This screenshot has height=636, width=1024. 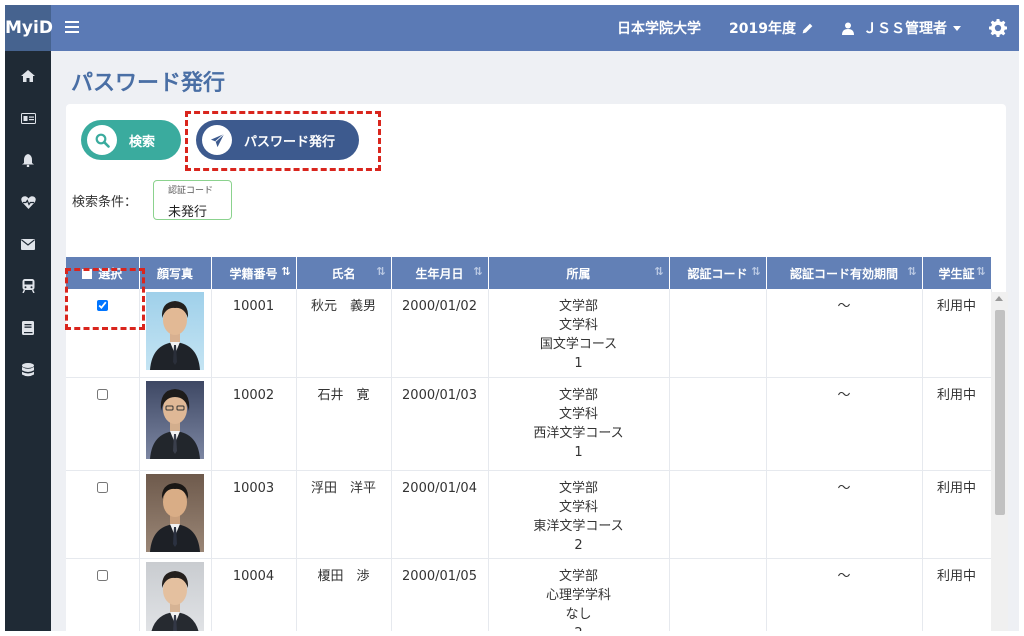 I want to click on top-bar: MyiD 日本学院大学 2019年度 ＪＳＳ管理者, so click(x=512, y=28).